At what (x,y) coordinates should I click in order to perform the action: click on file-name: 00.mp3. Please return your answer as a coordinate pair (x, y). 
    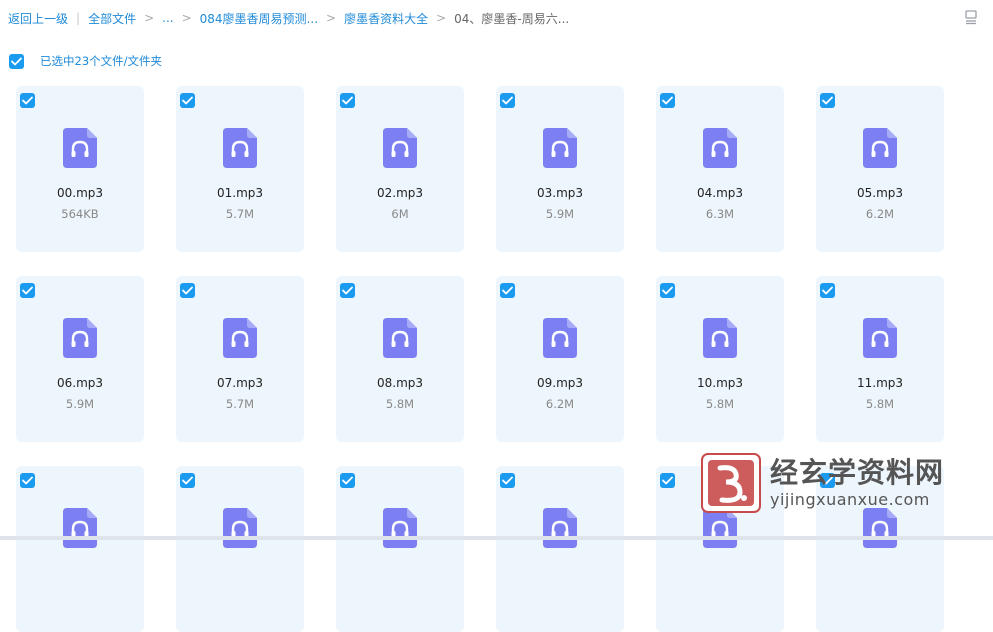
    Looking at the image, I should click on (80, 193).